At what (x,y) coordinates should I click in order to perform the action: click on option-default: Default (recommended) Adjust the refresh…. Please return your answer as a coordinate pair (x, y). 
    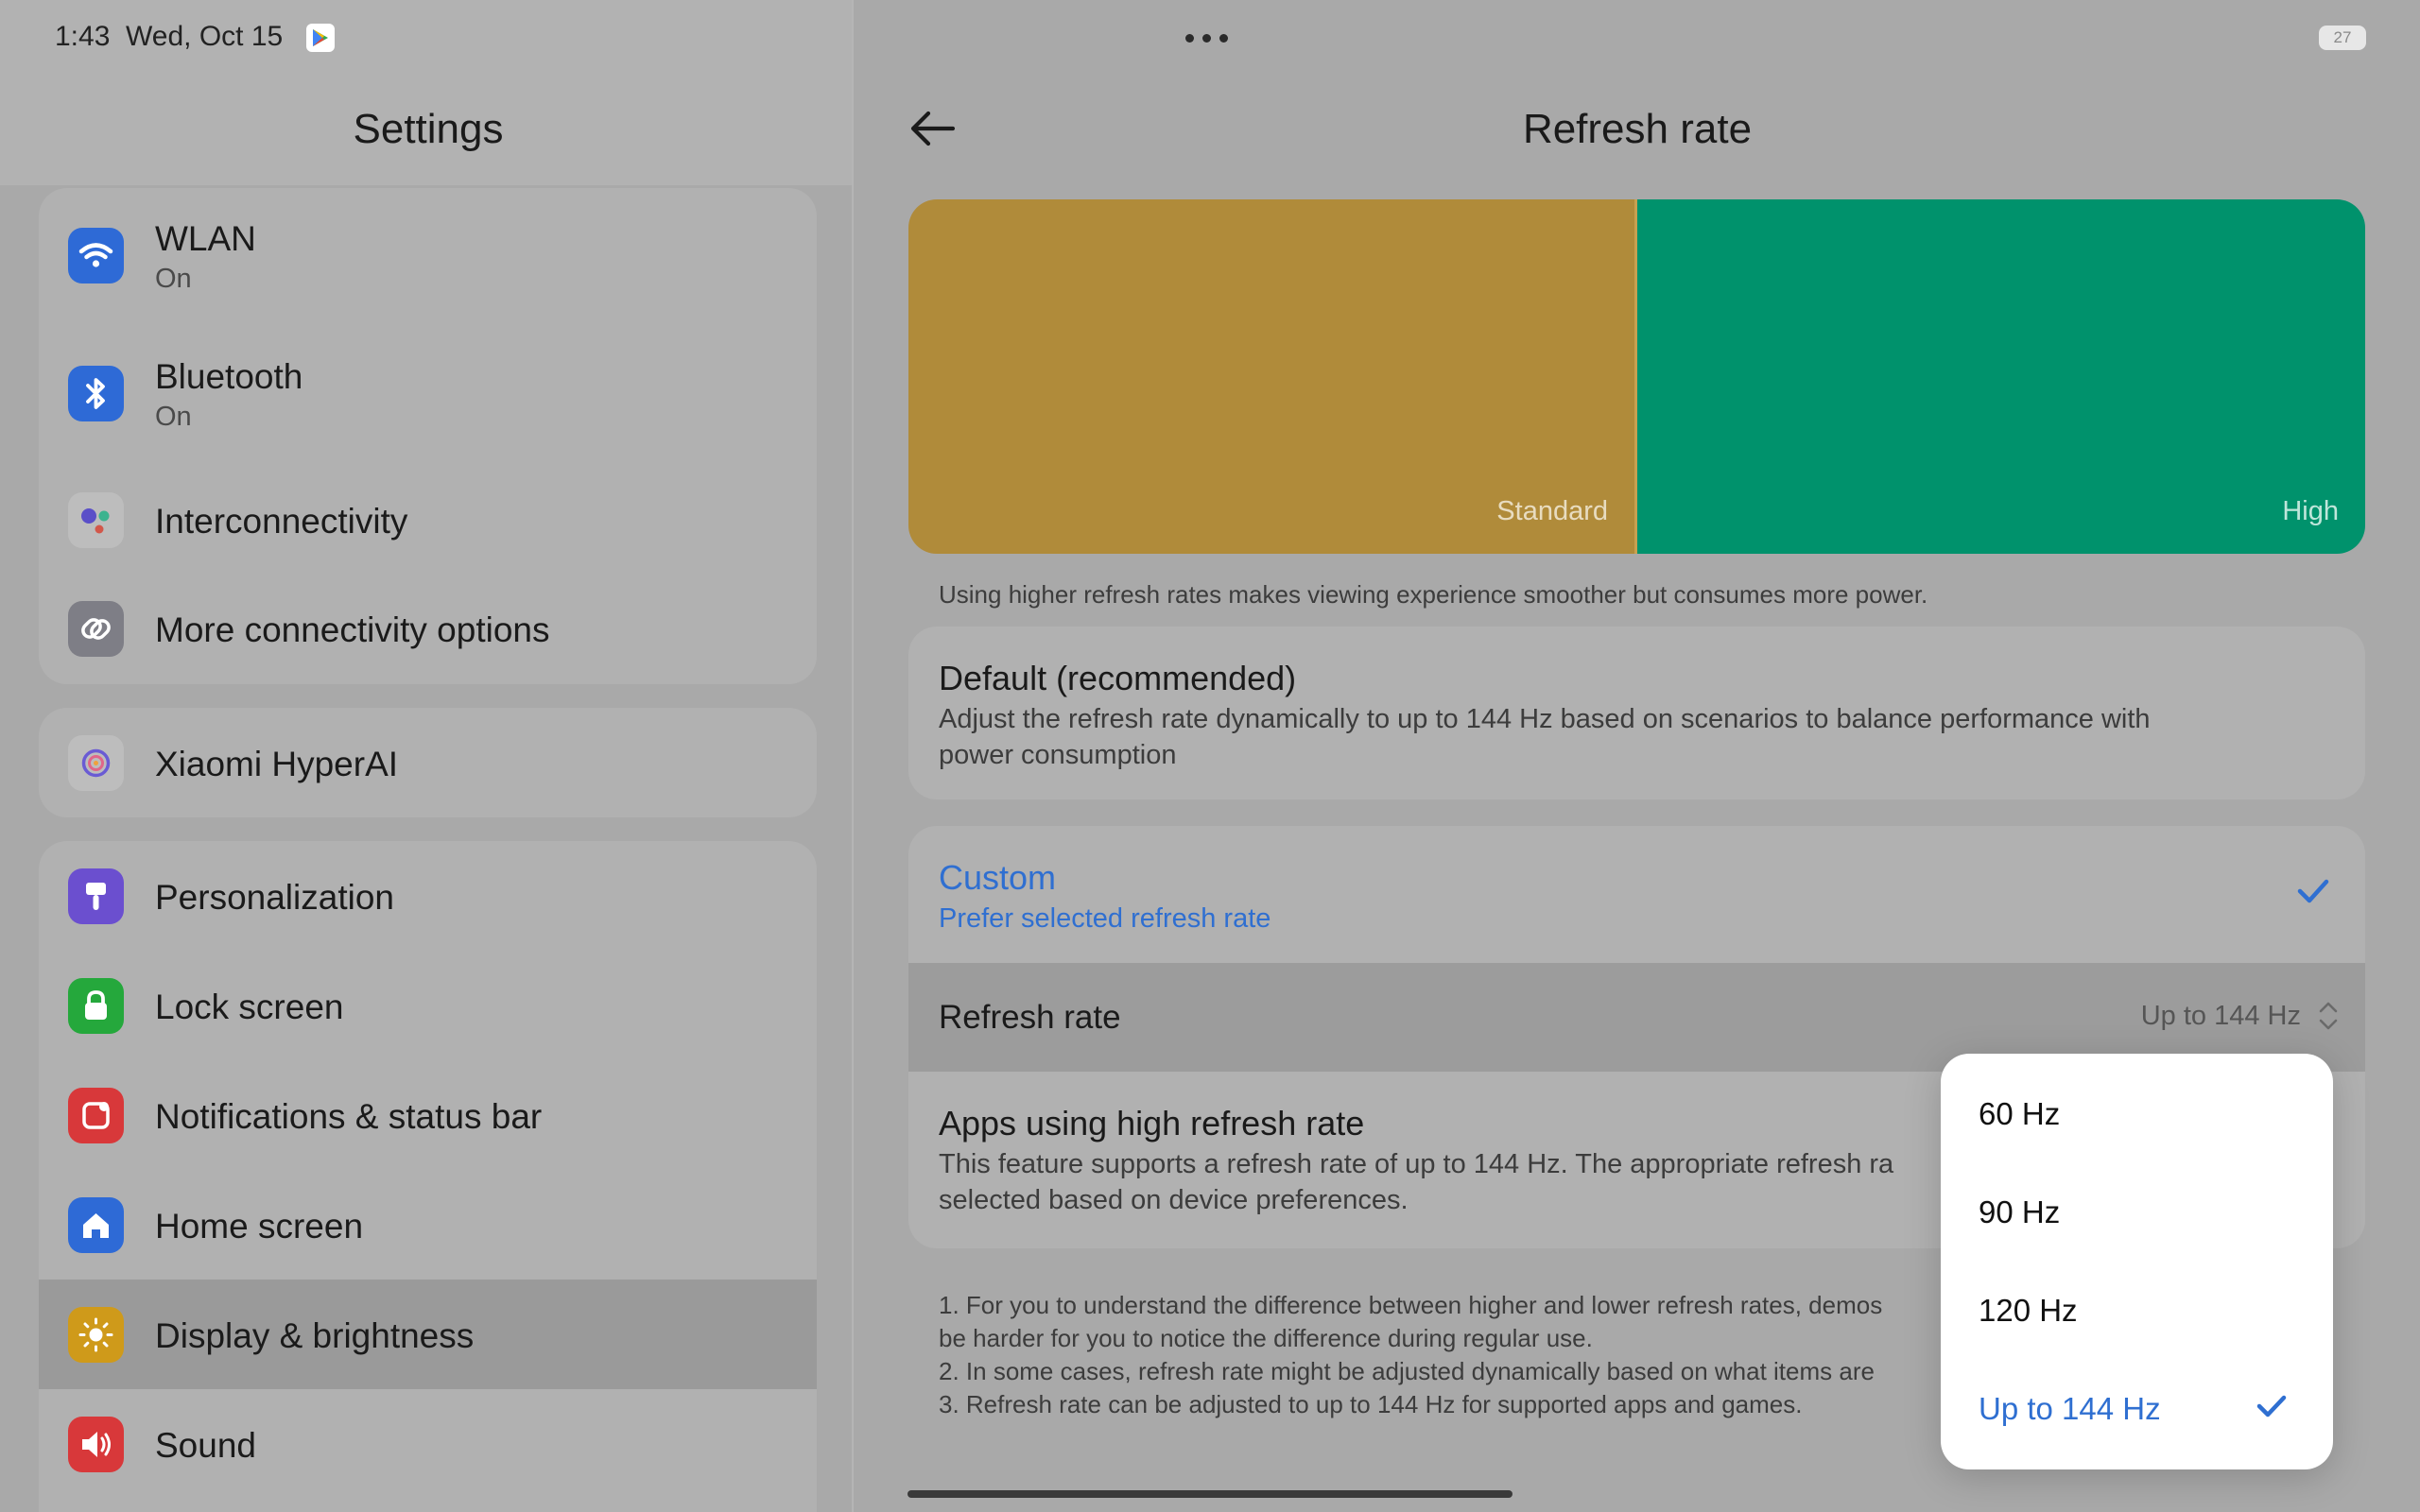
    Looking at the image, I should click on (1637, 713).